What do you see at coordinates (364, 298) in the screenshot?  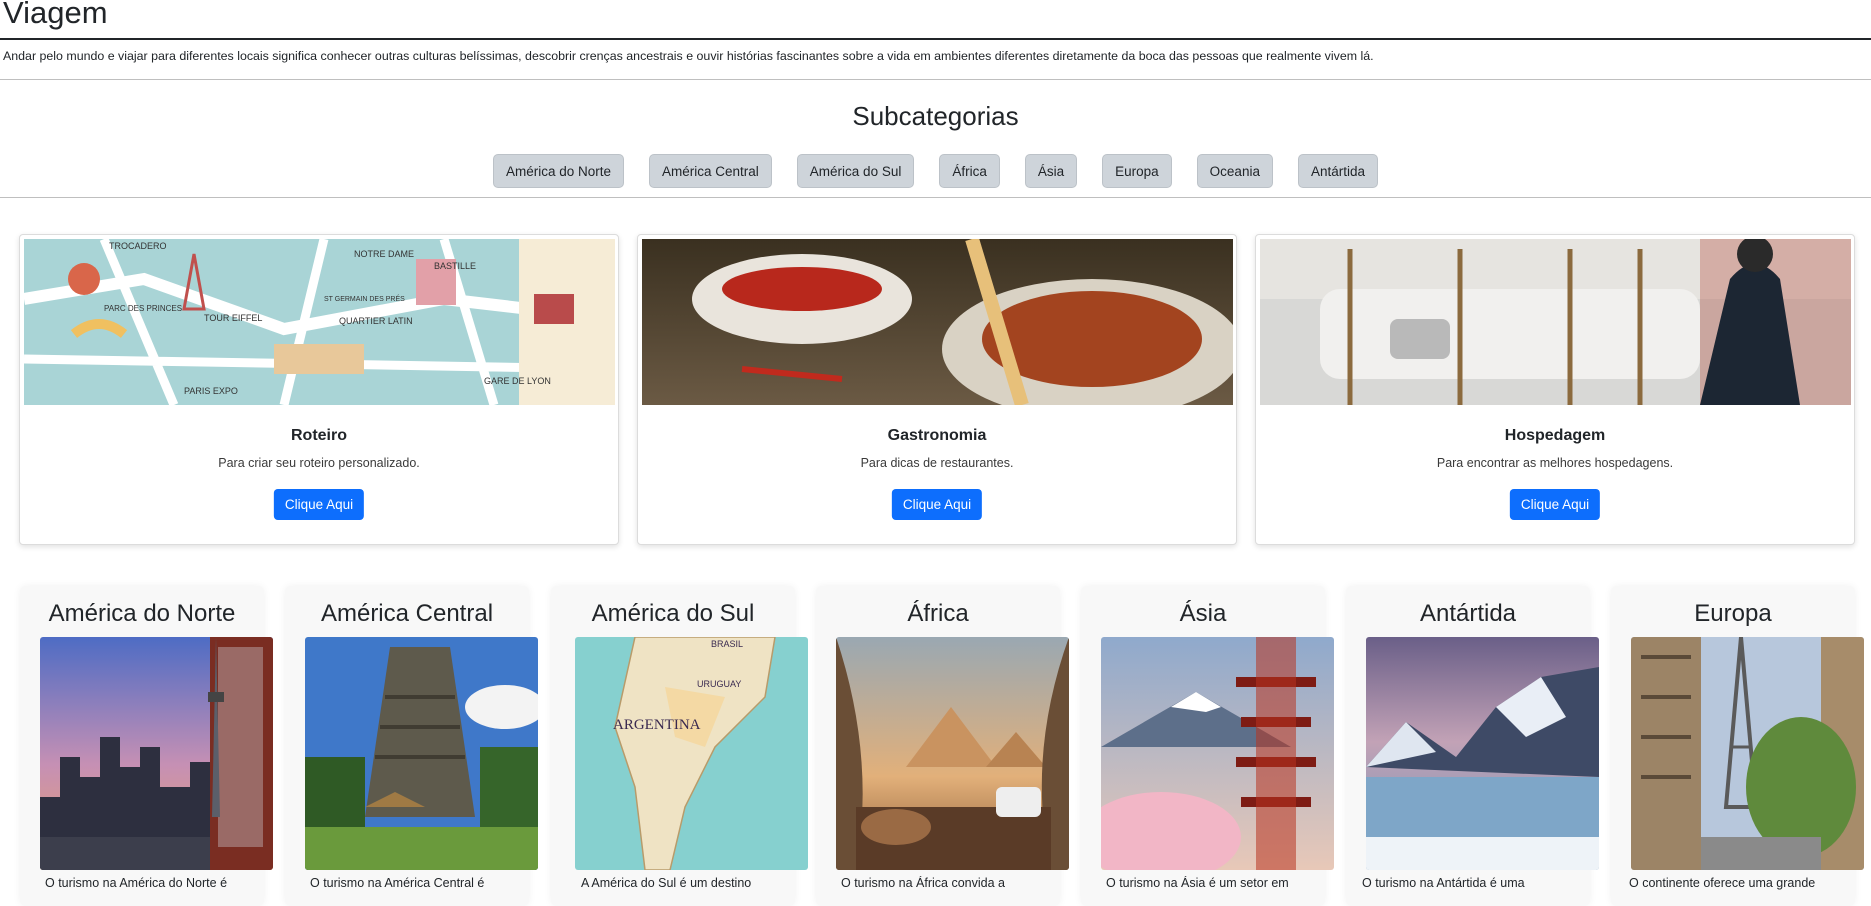 I see `map-label-st-germain: ST GERMAIN DES PRÉS` at bounding box center [364, 298].